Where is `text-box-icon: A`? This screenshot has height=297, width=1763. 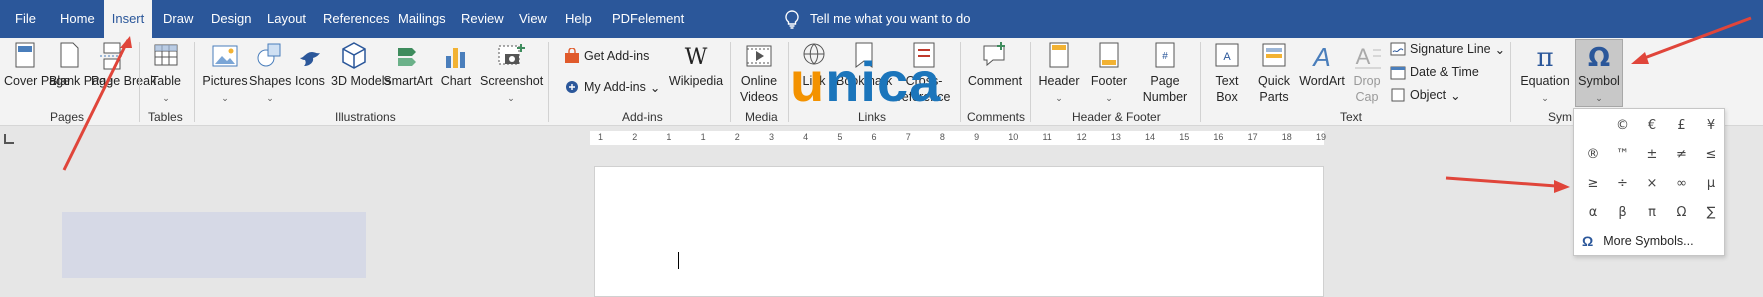 text-box-icon: A is located at coordinates (1227, 55).